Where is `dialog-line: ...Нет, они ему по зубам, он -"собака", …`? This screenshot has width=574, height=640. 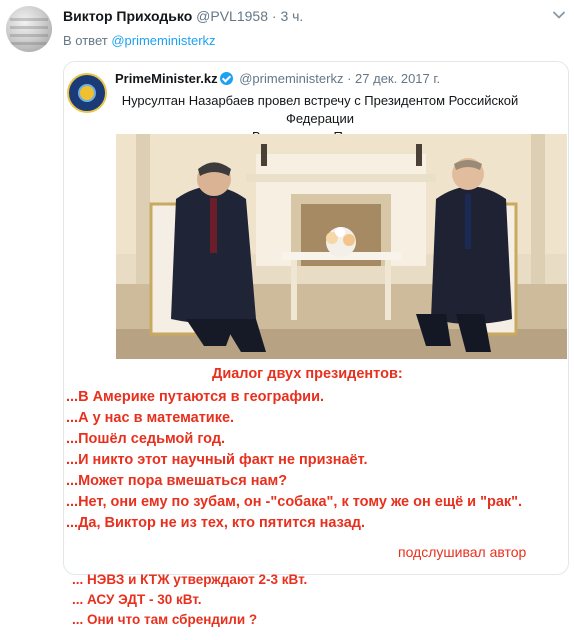 dialog-line: ...Нет, они ему по зубам, он -"собака", … is located at coordinates (294, 502).